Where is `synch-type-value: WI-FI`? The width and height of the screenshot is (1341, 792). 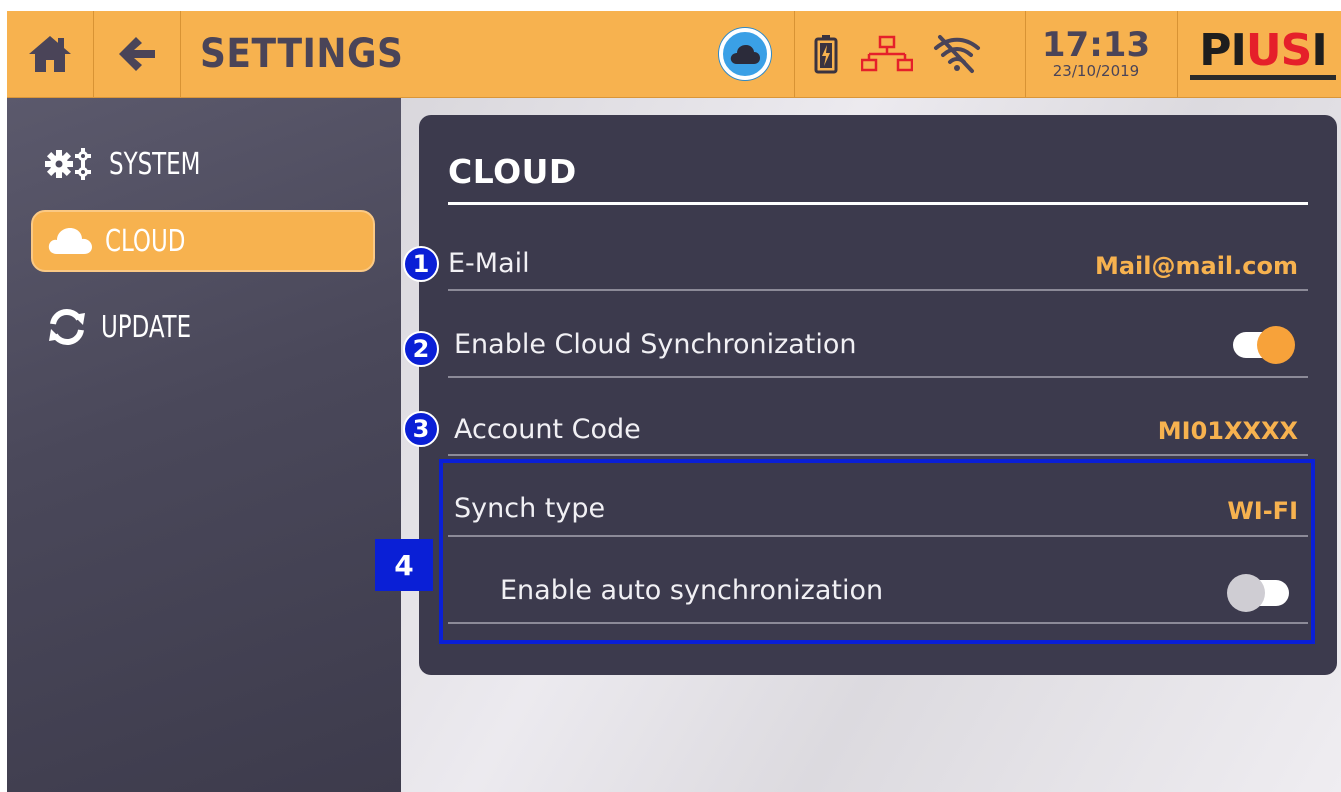 synch-type-value: WI-FI is located at coordinates (1262, 511).